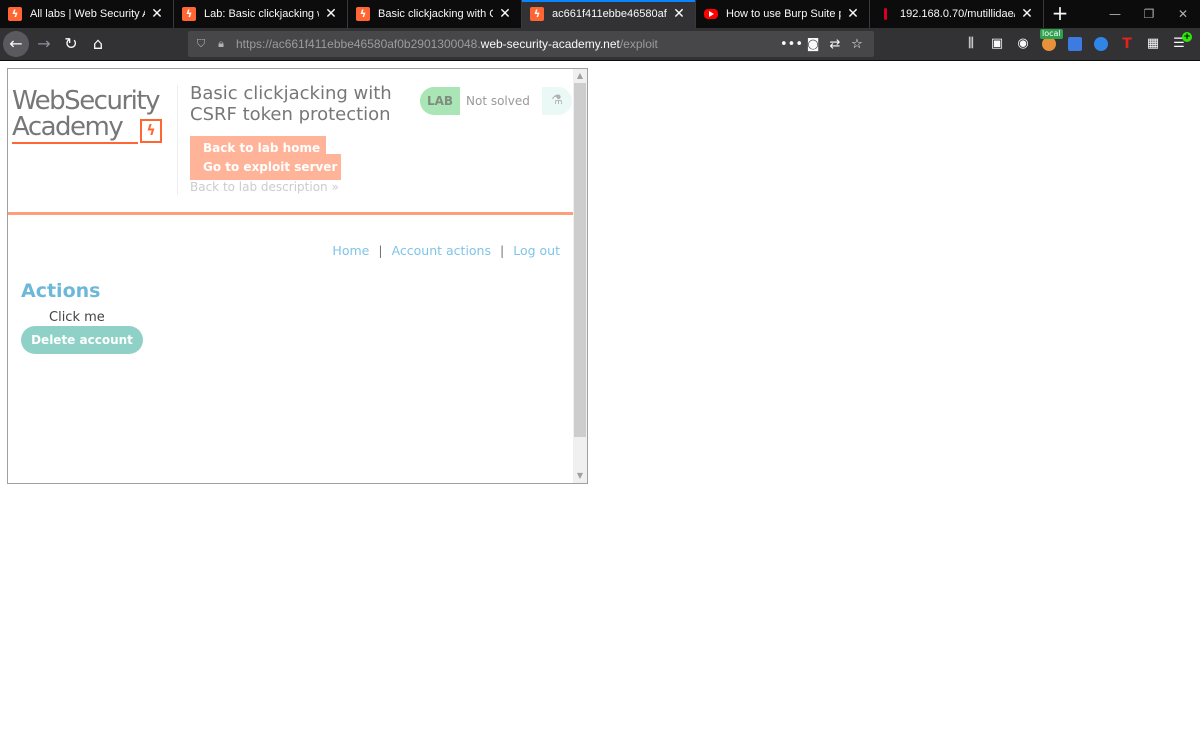 The width and height of the screenshot is (1200, 750). I want to click on minimize-button: —, so click(1115, 14).